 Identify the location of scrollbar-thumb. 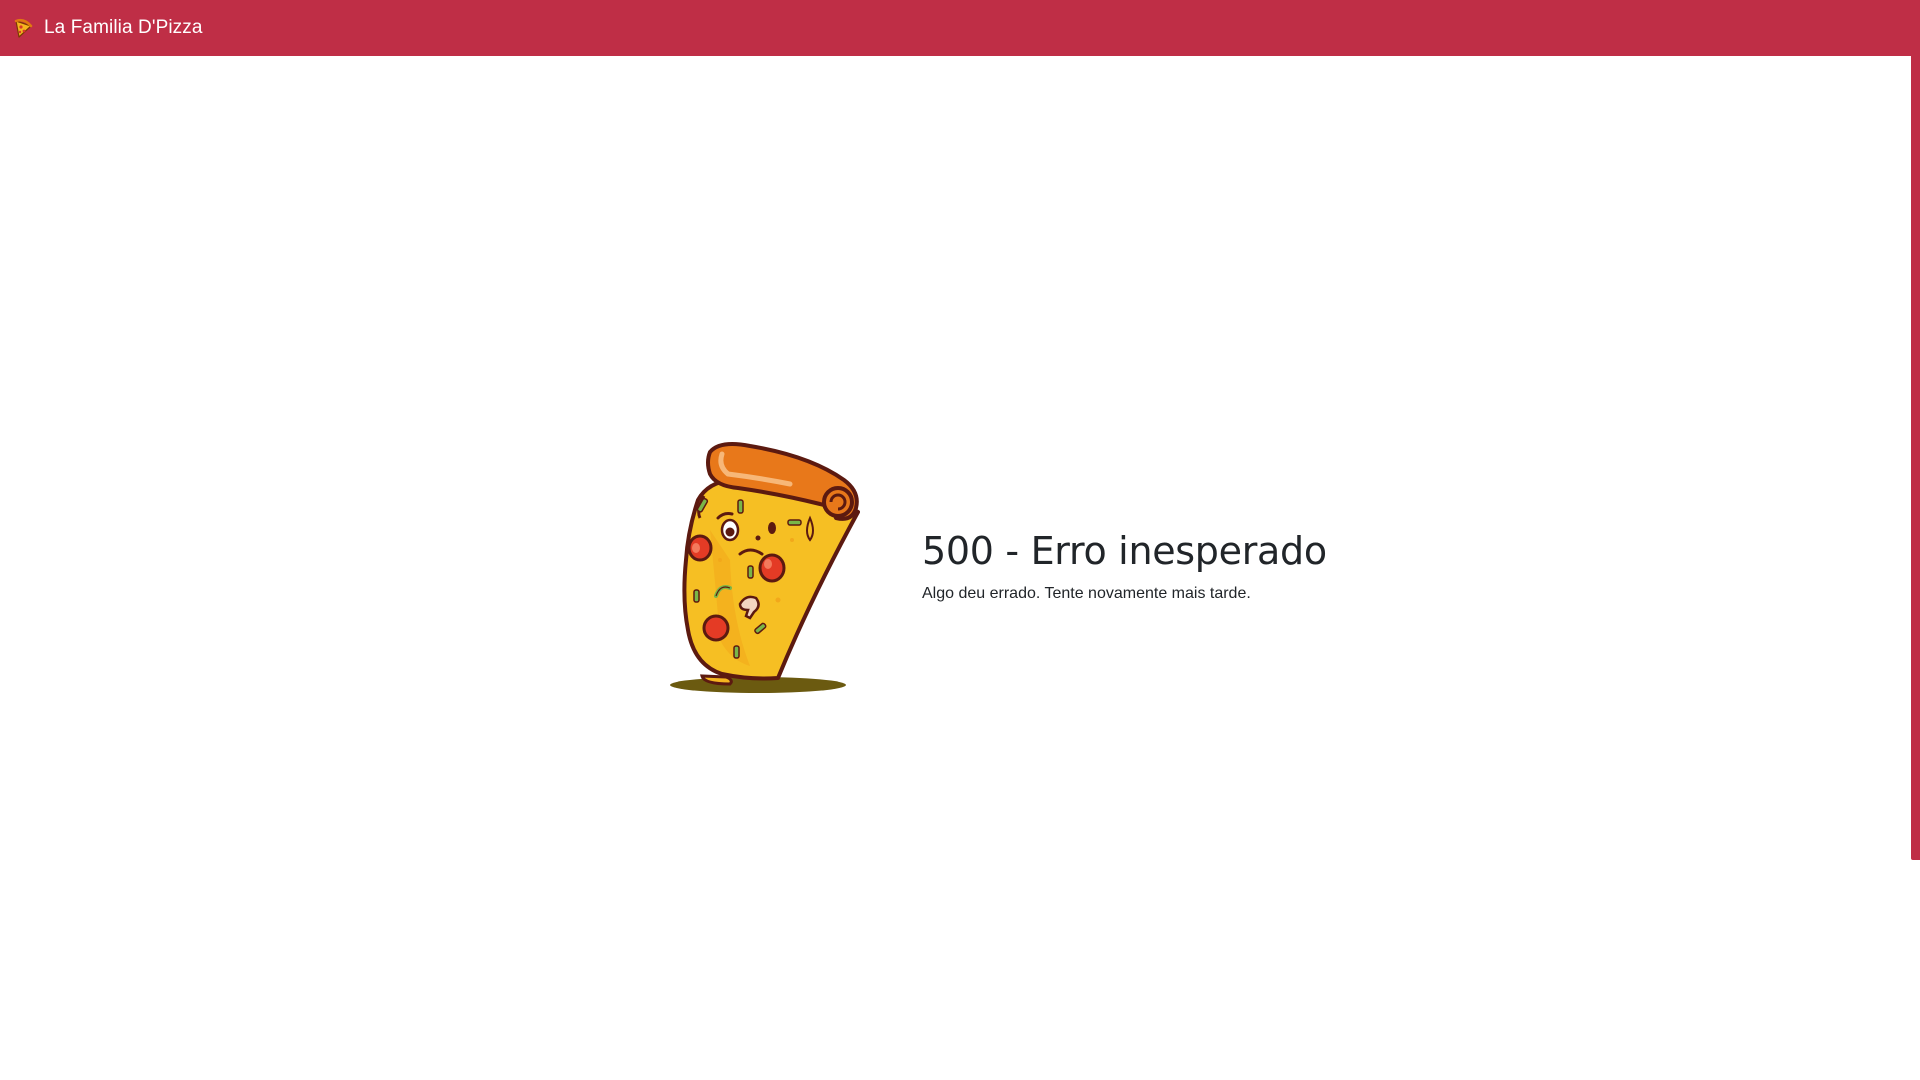
(1915, 458).